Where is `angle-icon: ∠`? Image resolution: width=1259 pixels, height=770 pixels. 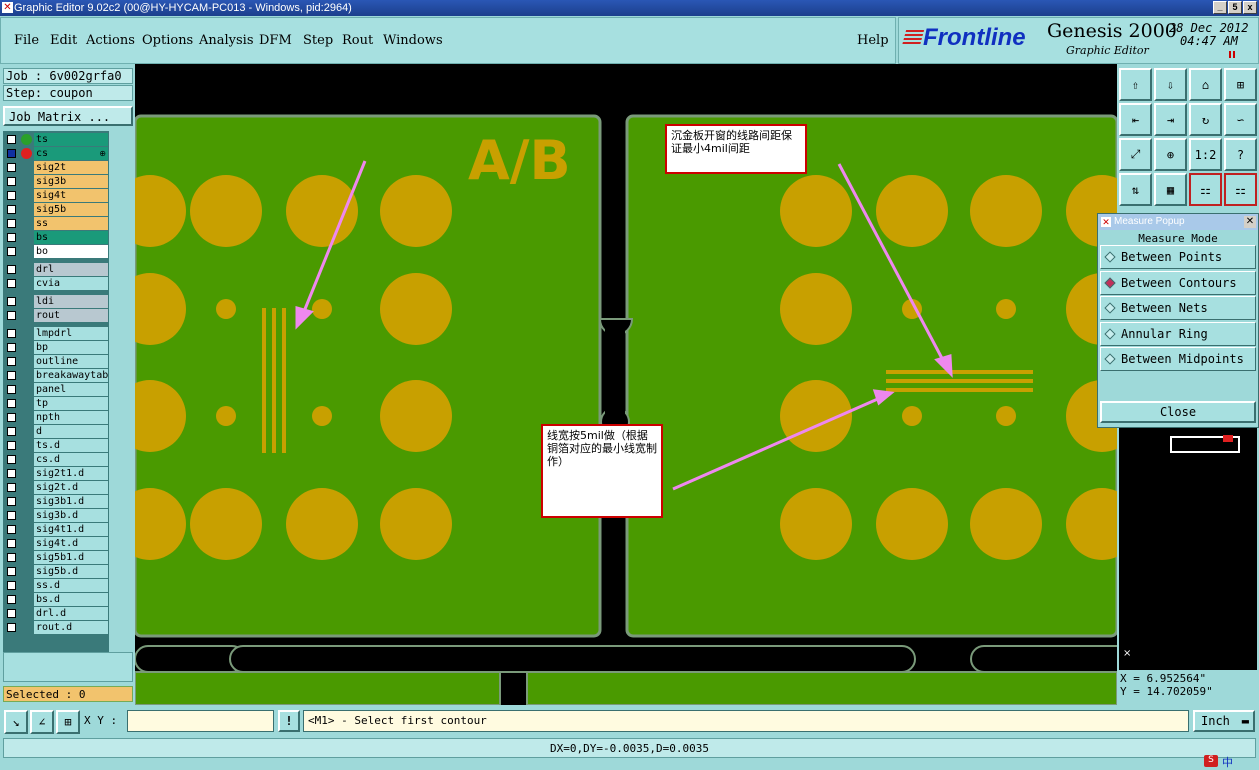 angle-icon: ∠ is located at coordinates (42, 722).